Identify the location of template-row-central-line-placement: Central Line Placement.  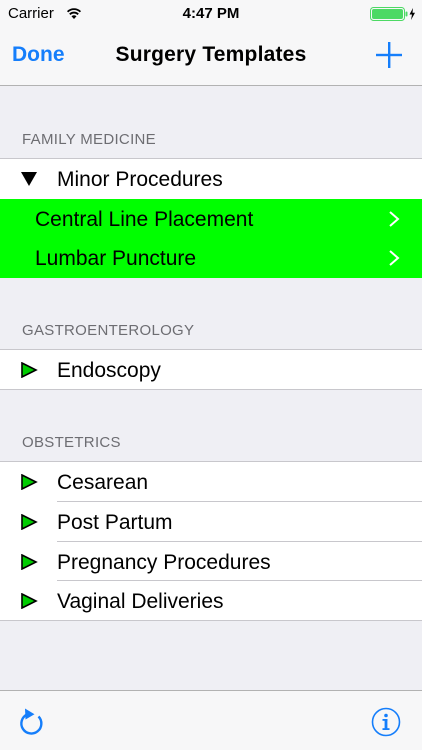
(211, 219).